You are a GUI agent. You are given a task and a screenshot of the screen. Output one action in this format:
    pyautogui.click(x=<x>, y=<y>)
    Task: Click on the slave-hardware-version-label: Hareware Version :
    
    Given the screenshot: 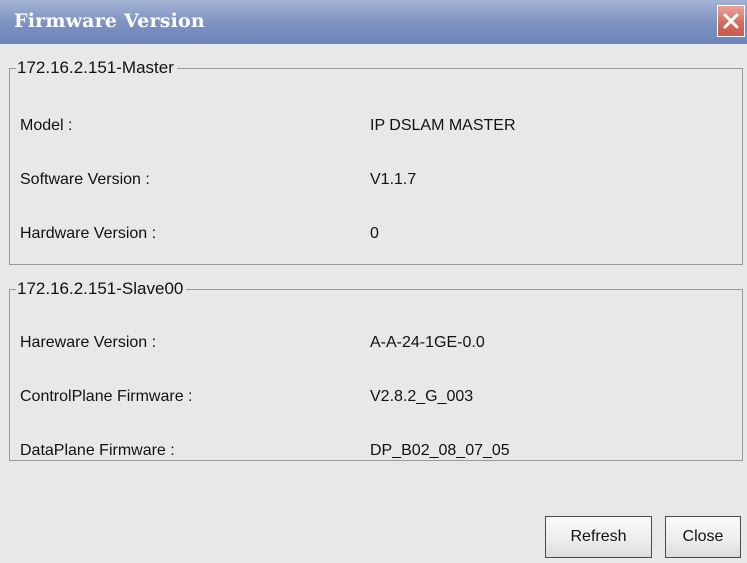 What is the action you would take?
    pyautogui.click(x=88, y=342)
    